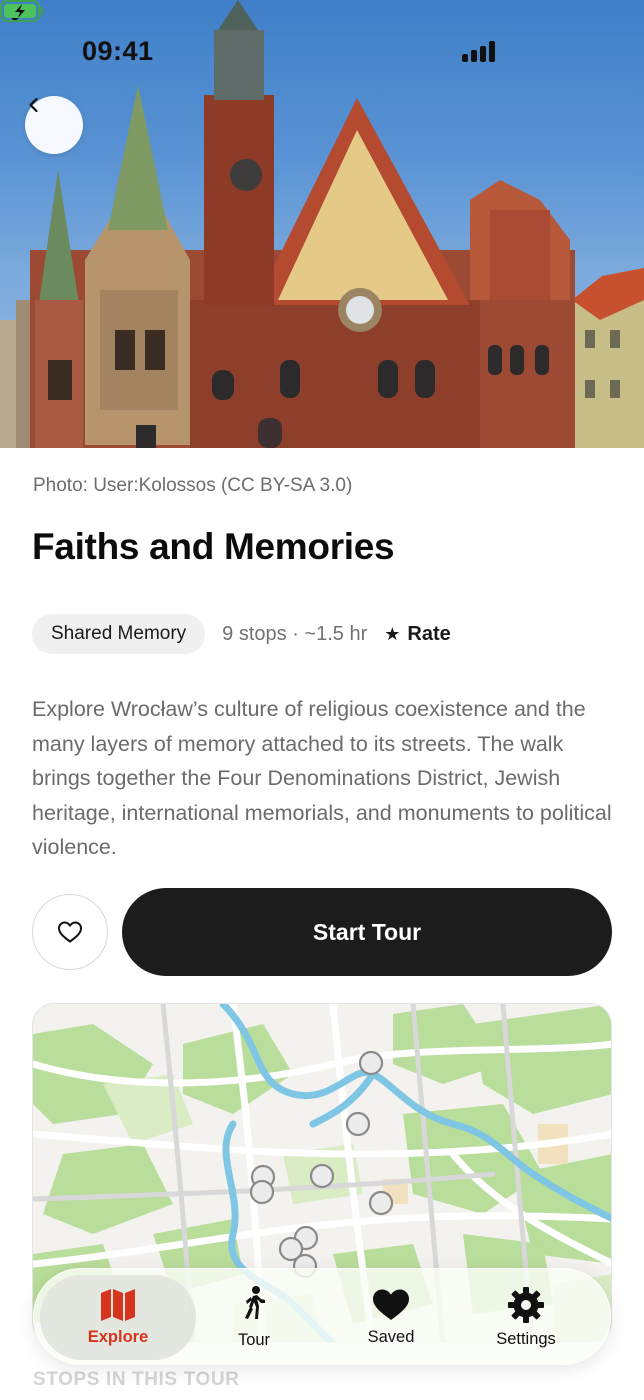 The width and height of the screenshot is (644, 1400). What do you see at coordinates (479, 51) in the screenshot?
I see `cellular-signal-icon` at bounding box center [479, 51].